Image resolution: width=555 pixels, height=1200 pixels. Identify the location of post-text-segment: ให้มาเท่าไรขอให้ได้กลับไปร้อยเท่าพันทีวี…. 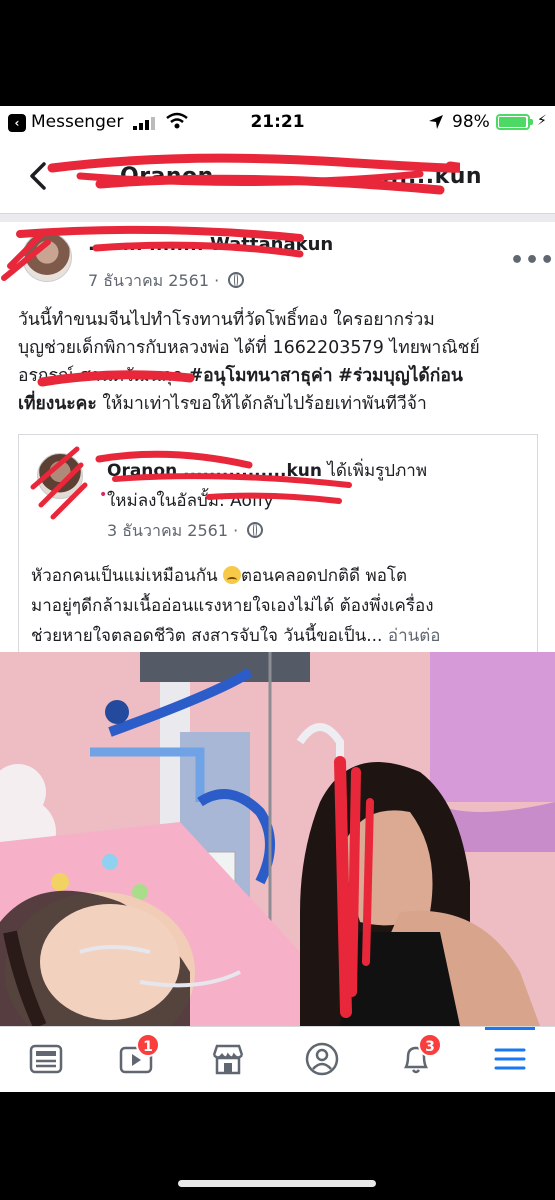
(261, 404).